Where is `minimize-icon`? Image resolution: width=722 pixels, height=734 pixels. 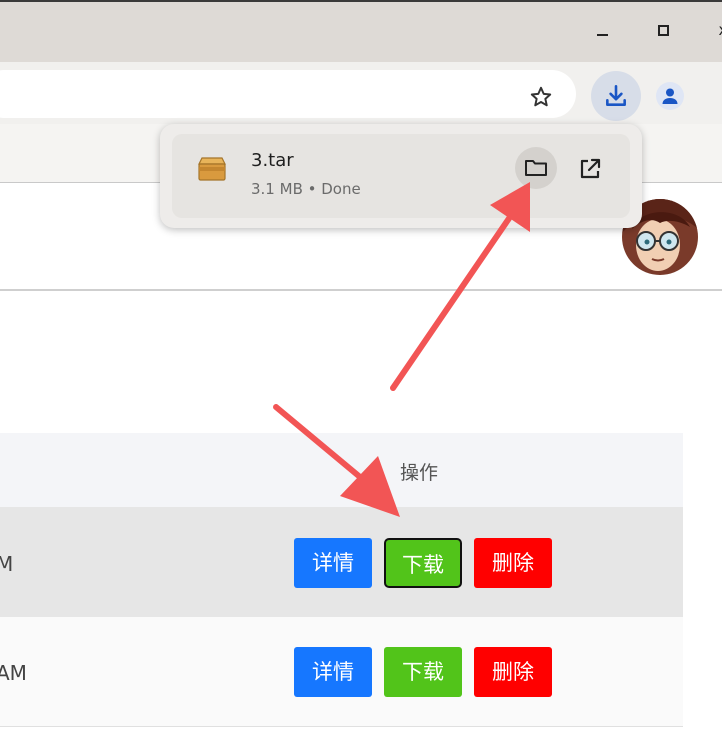 minimize-icon is located at coordinates (603, 31).